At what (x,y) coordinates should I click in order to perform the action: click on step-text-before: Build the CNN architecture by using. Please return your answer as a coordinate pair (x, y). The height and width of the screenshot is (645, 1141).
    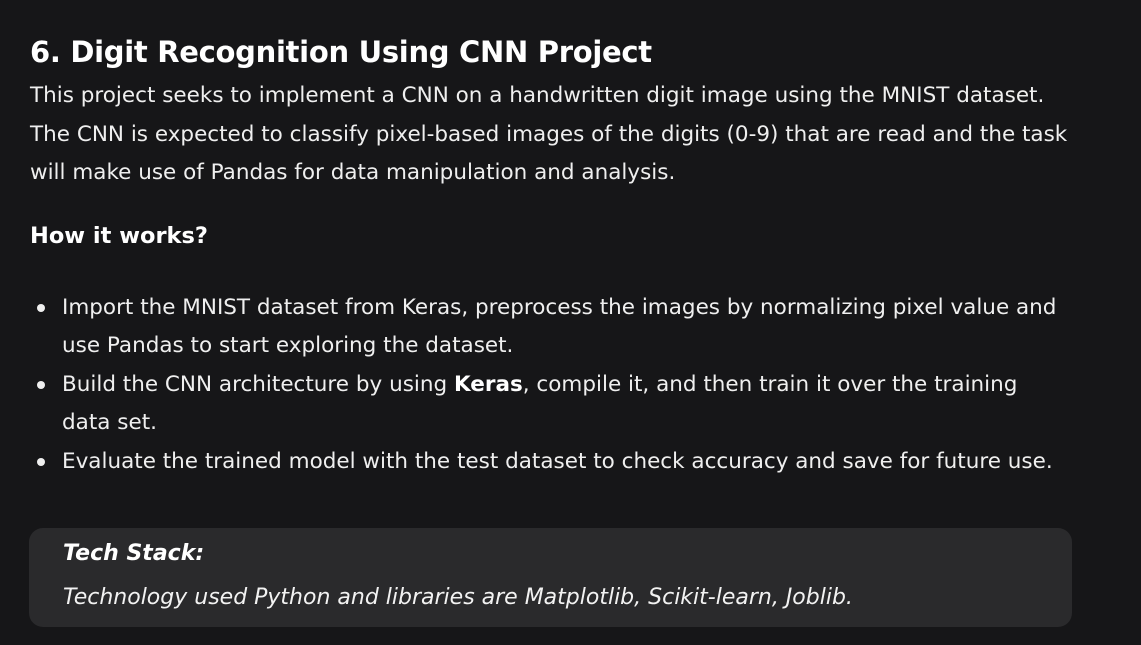
    Looking at the image, I should click on (258, 384).